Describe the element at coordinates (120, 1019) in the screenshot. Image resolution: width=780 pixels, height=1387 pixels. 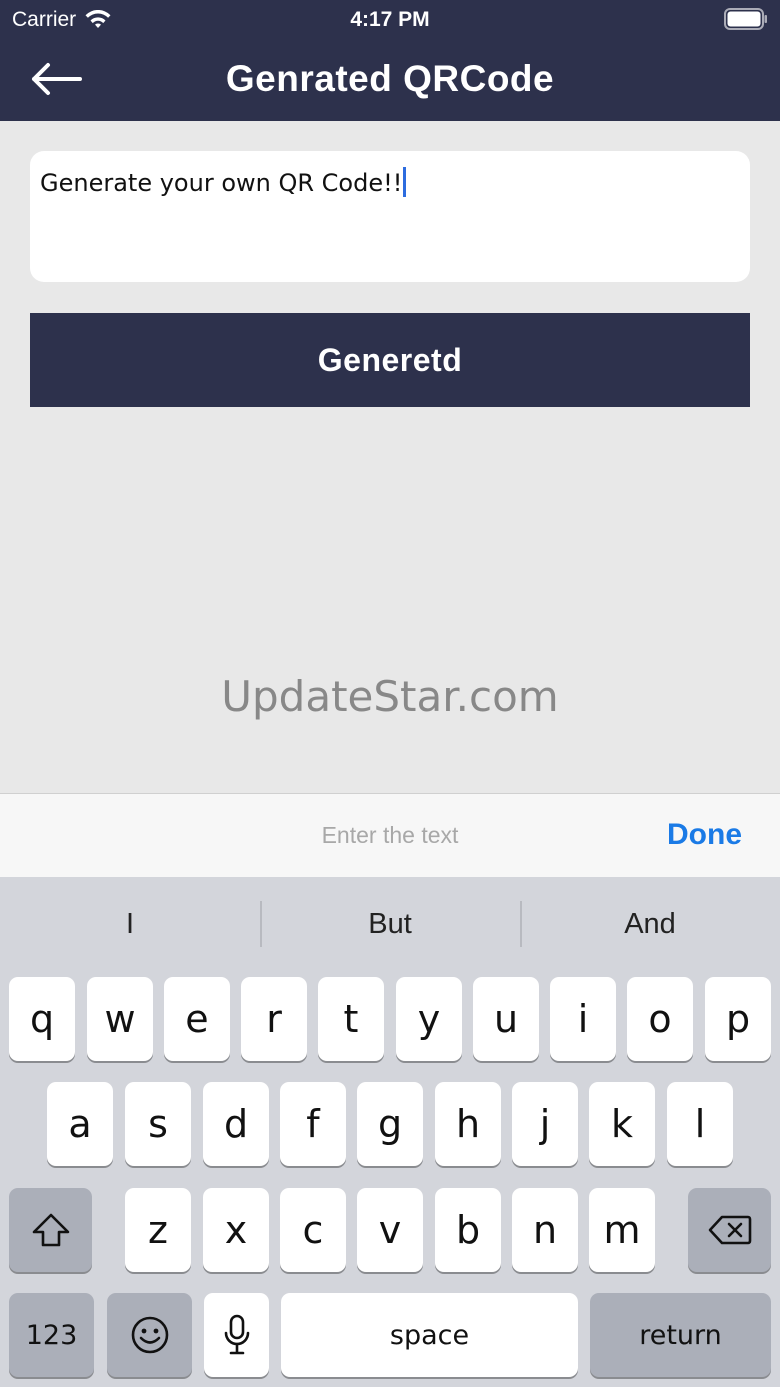
I see `key-w: w` at that location.